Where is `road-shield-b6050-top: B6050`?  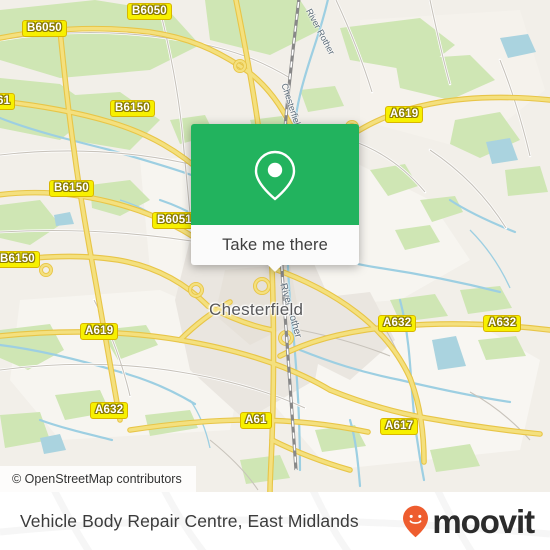 road-shield-b6050-top: B6050 is located at coordinates (149, 11).